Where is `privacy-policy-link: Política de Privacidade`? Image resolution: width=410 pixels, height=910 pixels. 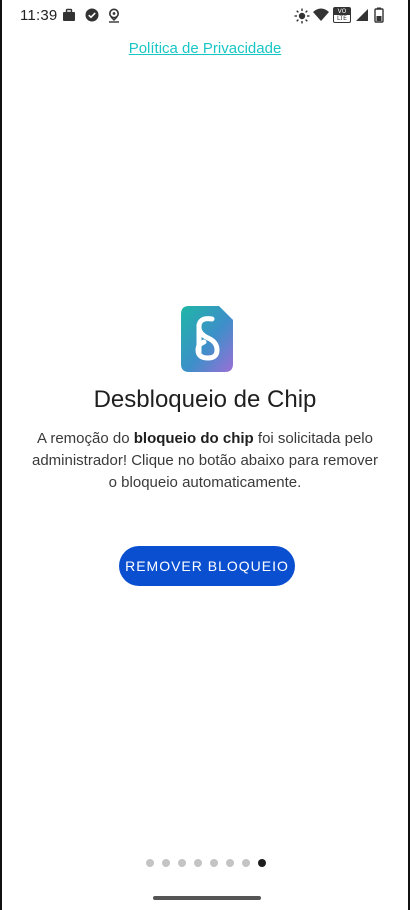 privacy-policy-link: Política de Privacidade is located at coordinates (205, 48).